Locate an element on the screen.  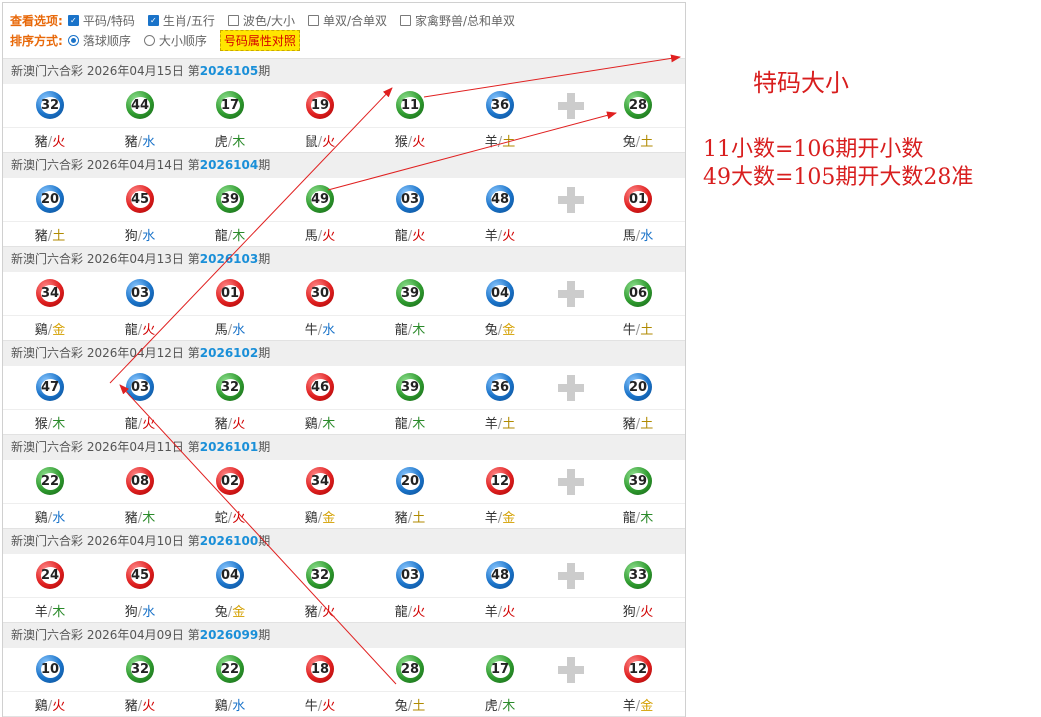
arrow-to-special-size is located at coordinates (552, 76).